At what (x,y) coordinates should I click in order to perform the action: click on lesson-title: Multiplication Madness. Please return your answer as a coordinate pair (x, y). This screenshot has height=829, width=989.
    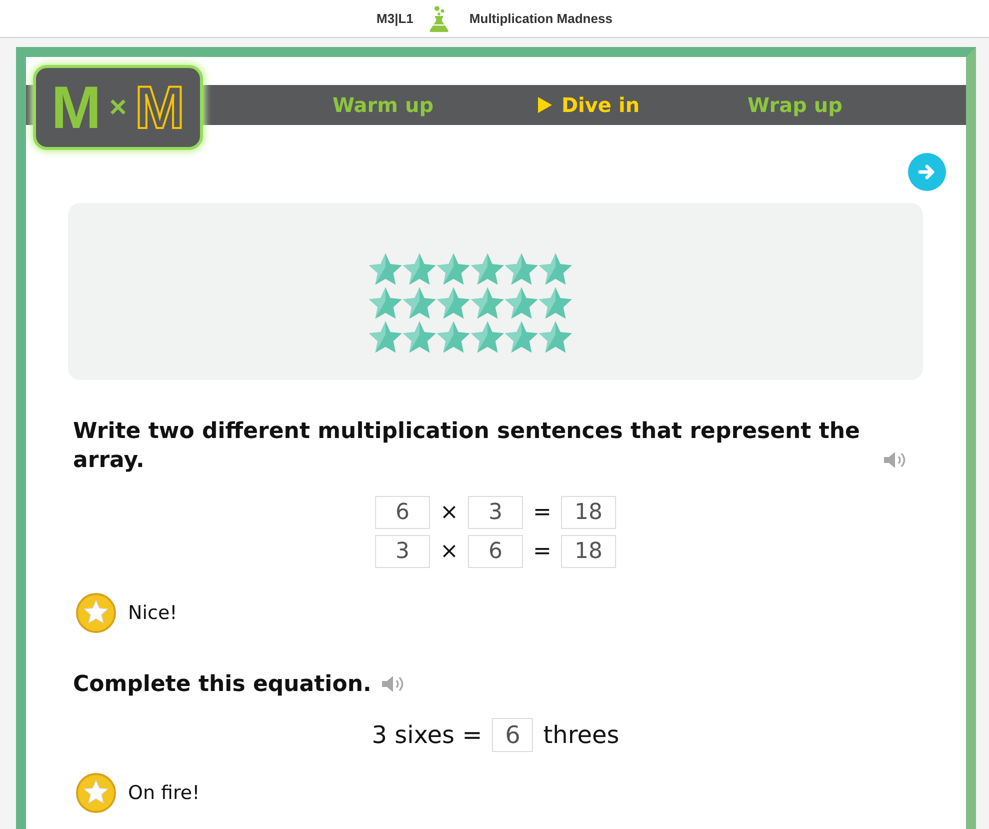
    Looking at the image, I should click on (540, 18).